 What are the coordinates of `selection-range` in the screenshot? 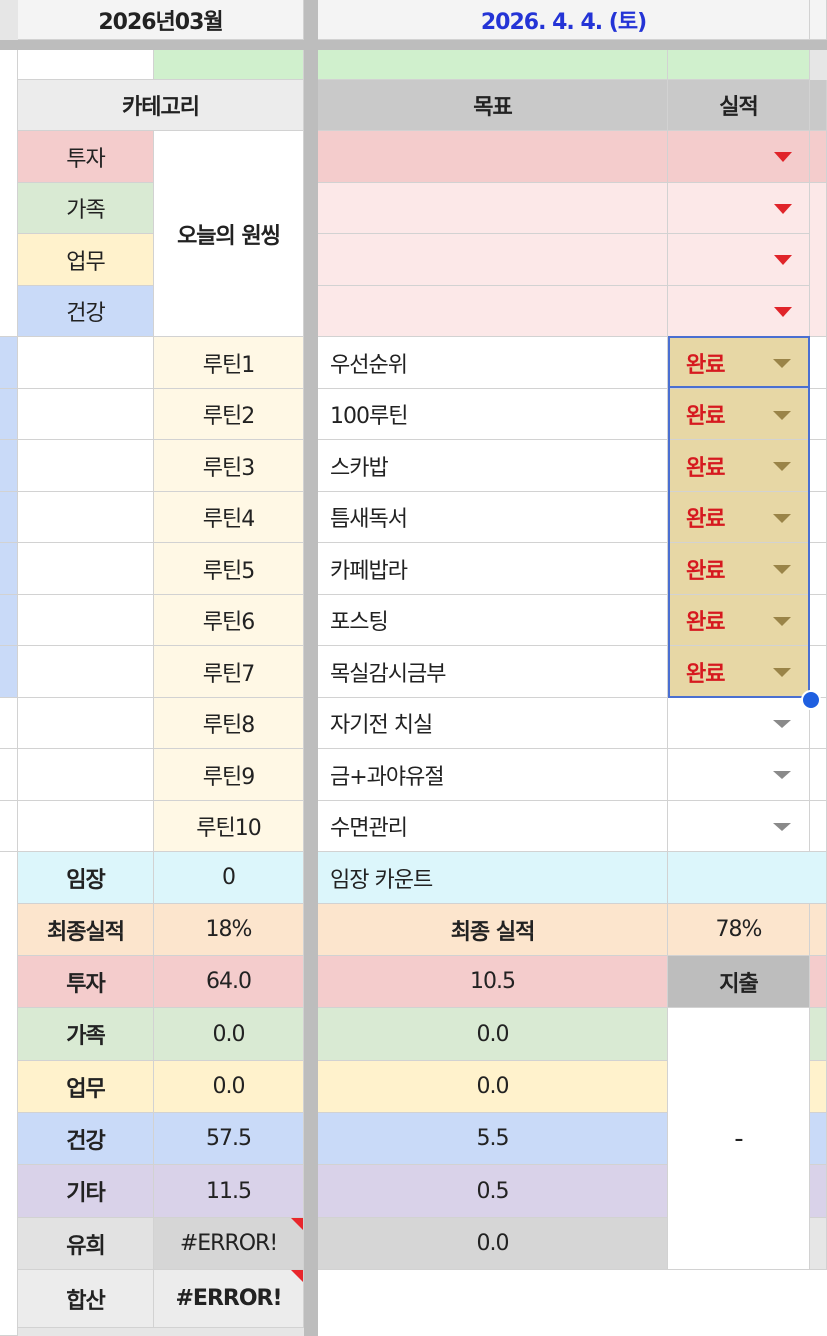 It's located at (739, 517).